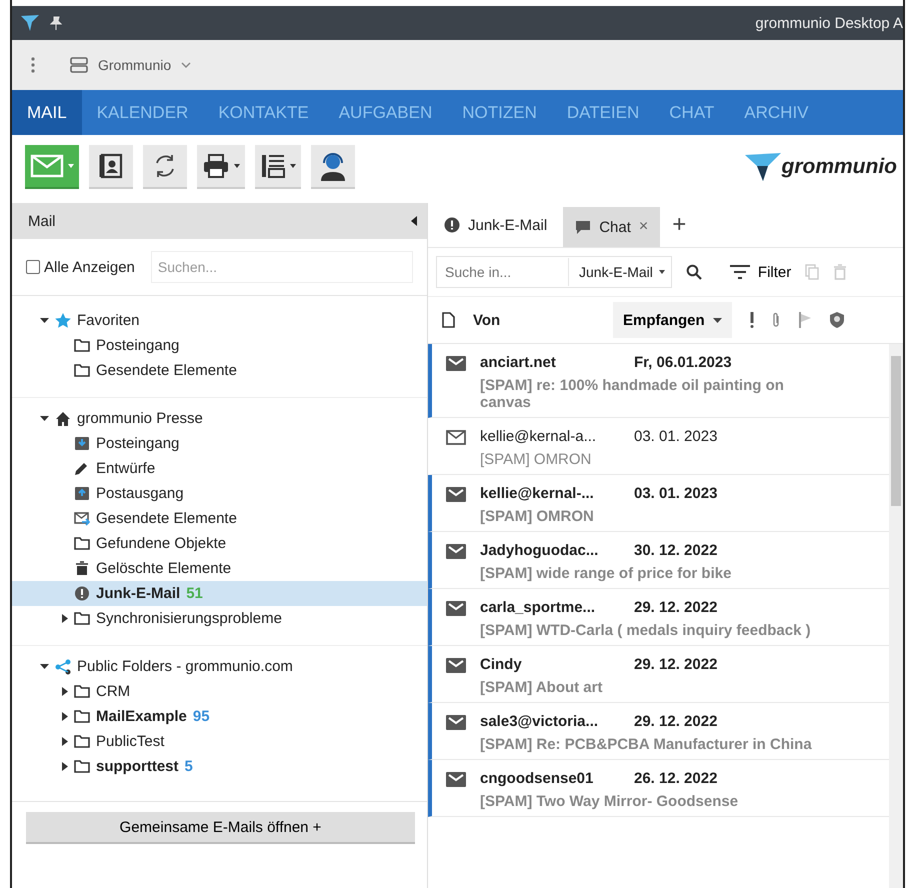 The height and width of the screenshot is (888, 913). I want to click on filter-button: Filter, so click(761, 272).